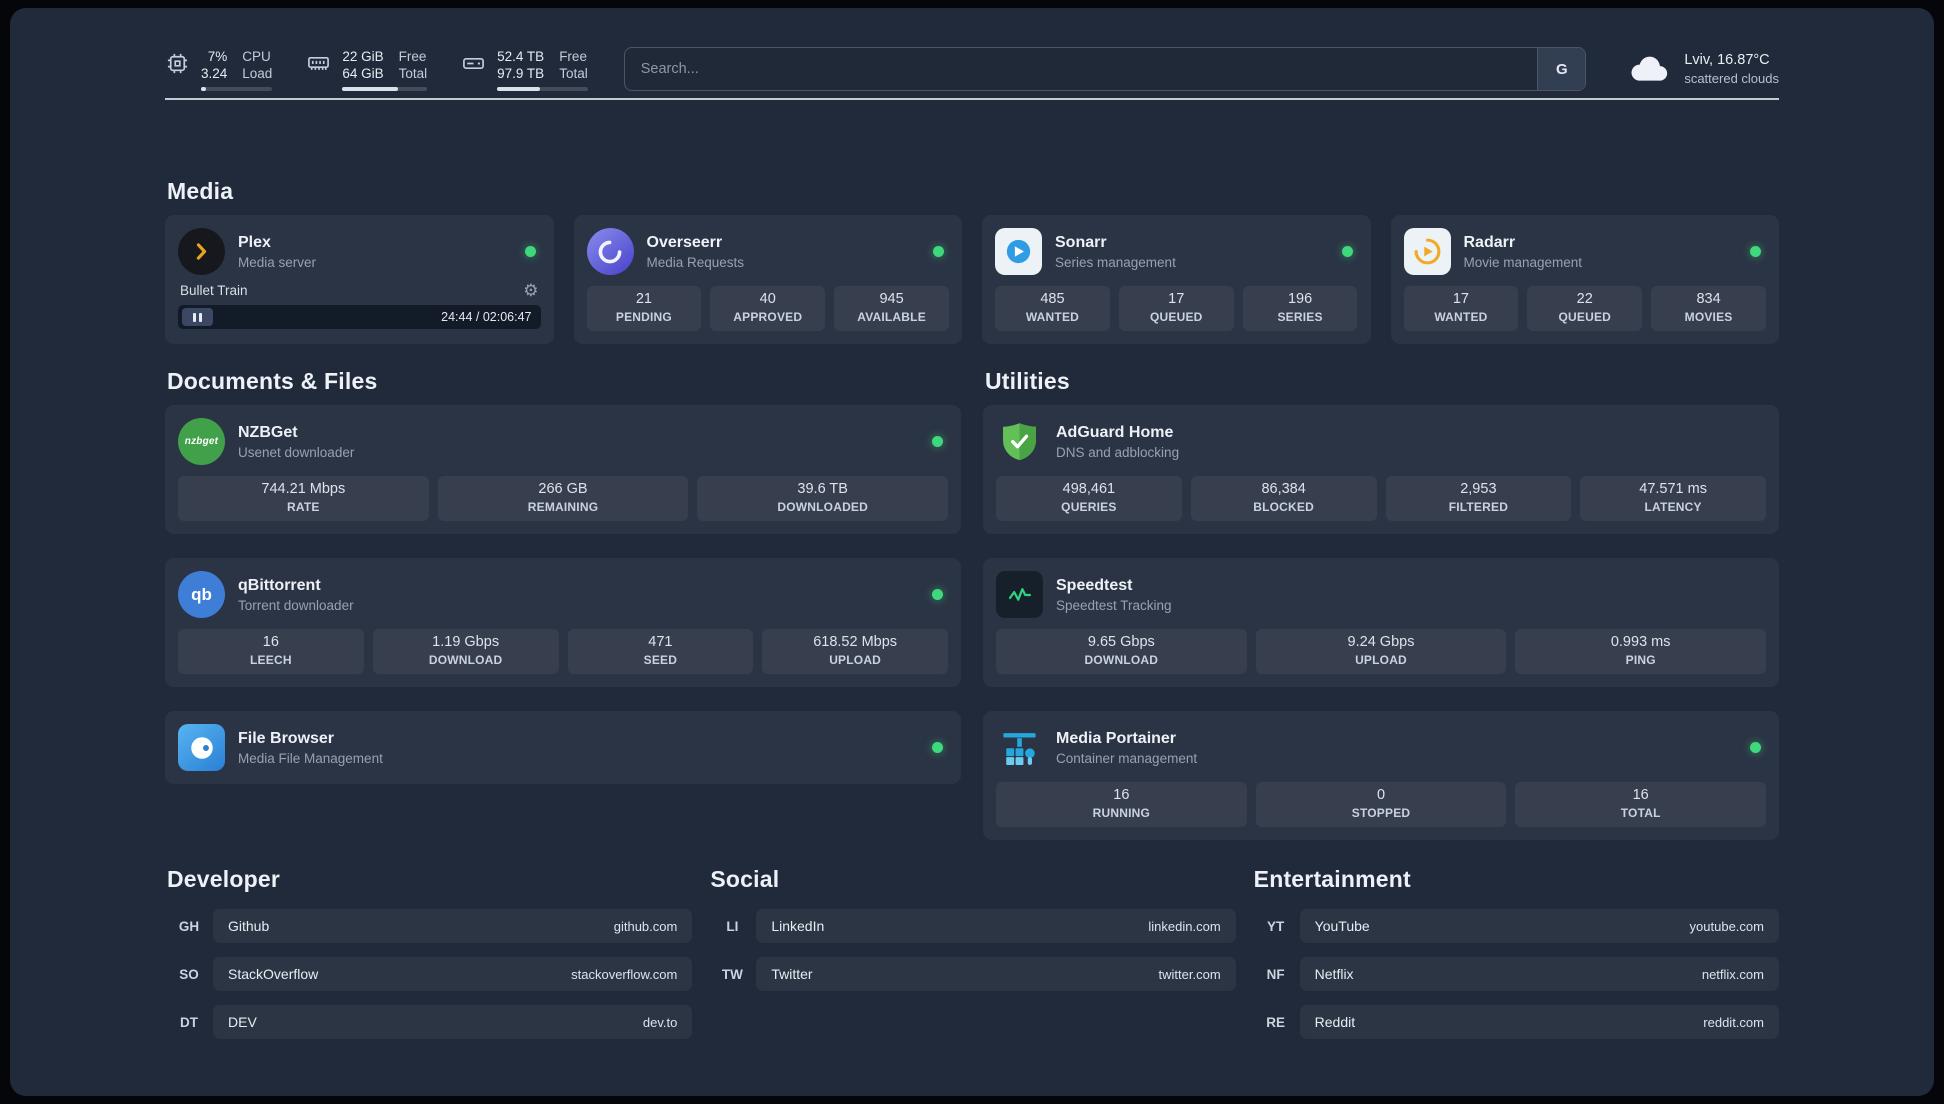 The width and height of the screenshot is (1944, 1104). I want to click on cpu-widget: 7% 3.24 CPU Load, so click(219, 69).